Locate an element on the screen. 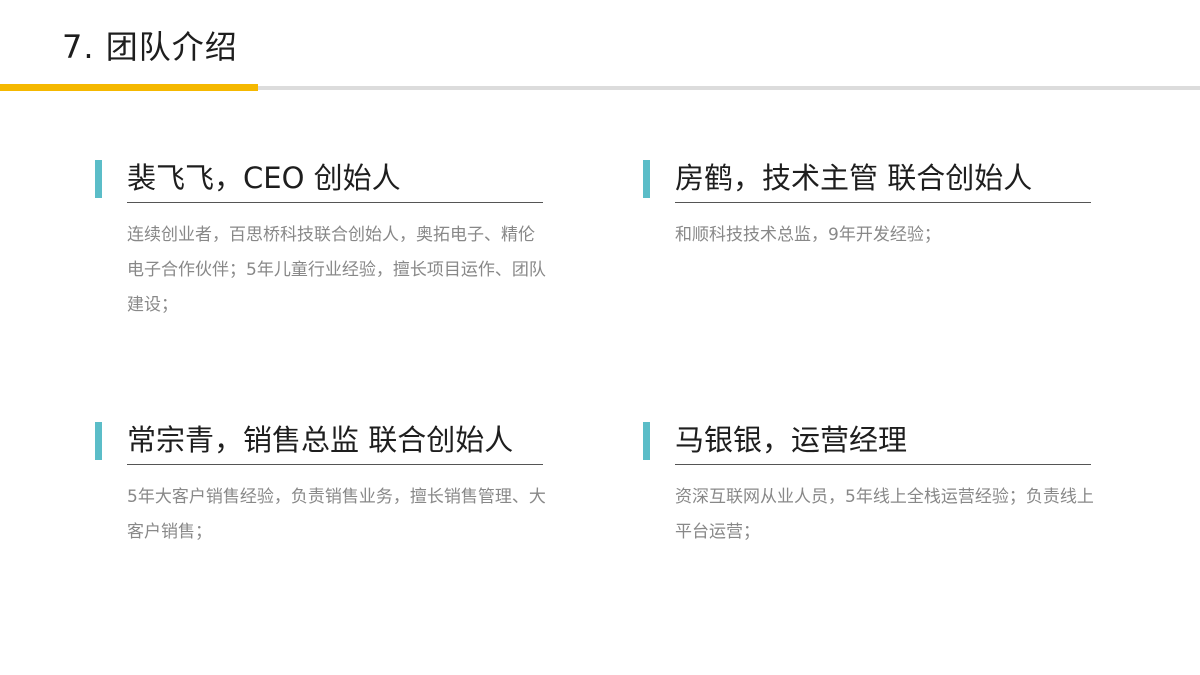  page-title: 7. 团队介绍 is located at coordinates (150, 47).